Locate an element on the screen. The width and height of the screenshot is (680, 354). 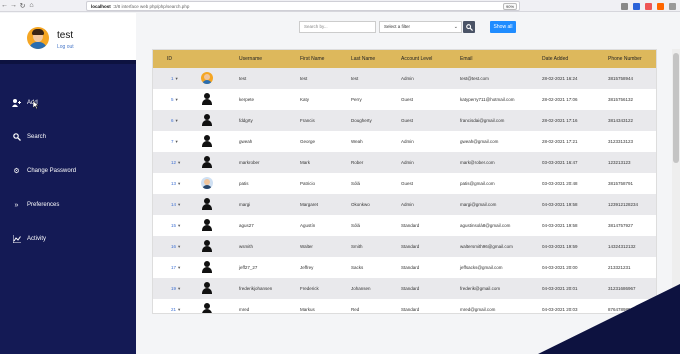
sidebar-item-search: Search is located at coordinates (29, 137).